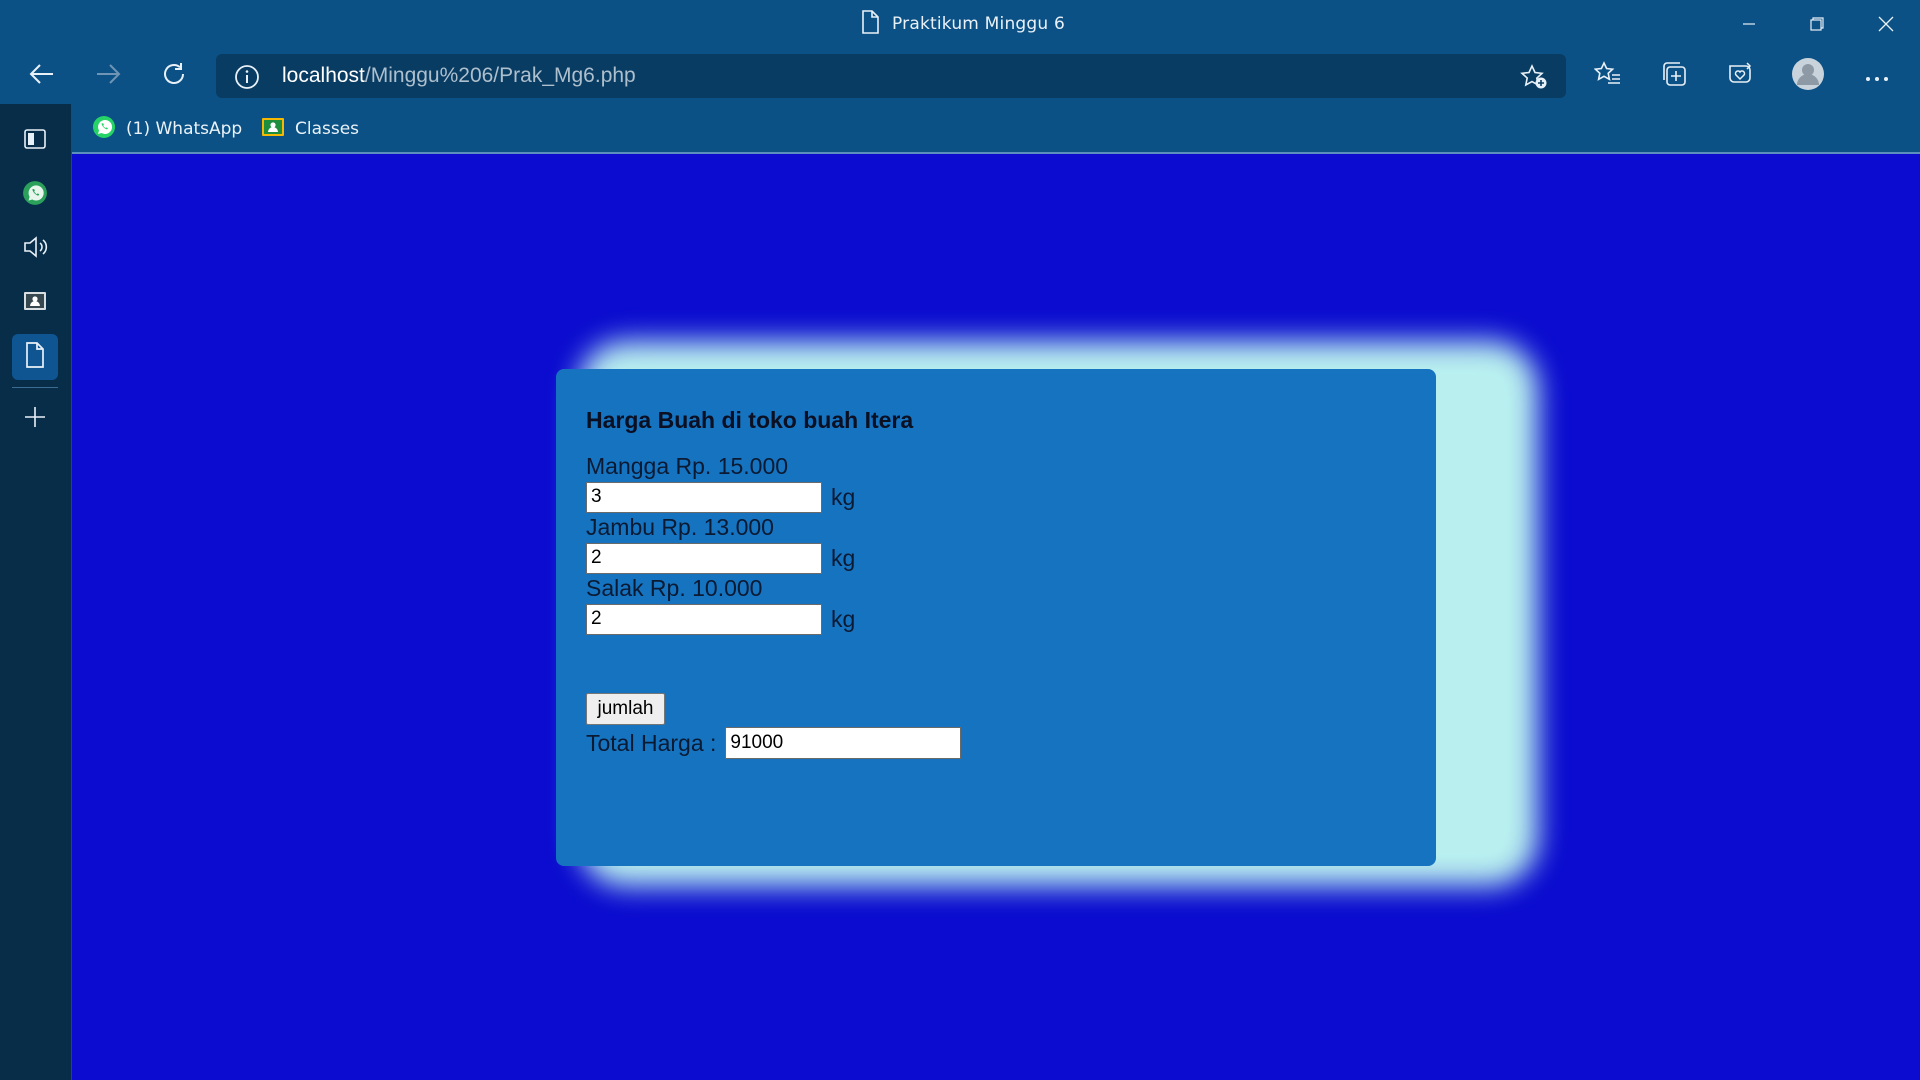 This screenshot has width=1920, height=1080. I want to click on qty-input-salak, so click(704, 619).